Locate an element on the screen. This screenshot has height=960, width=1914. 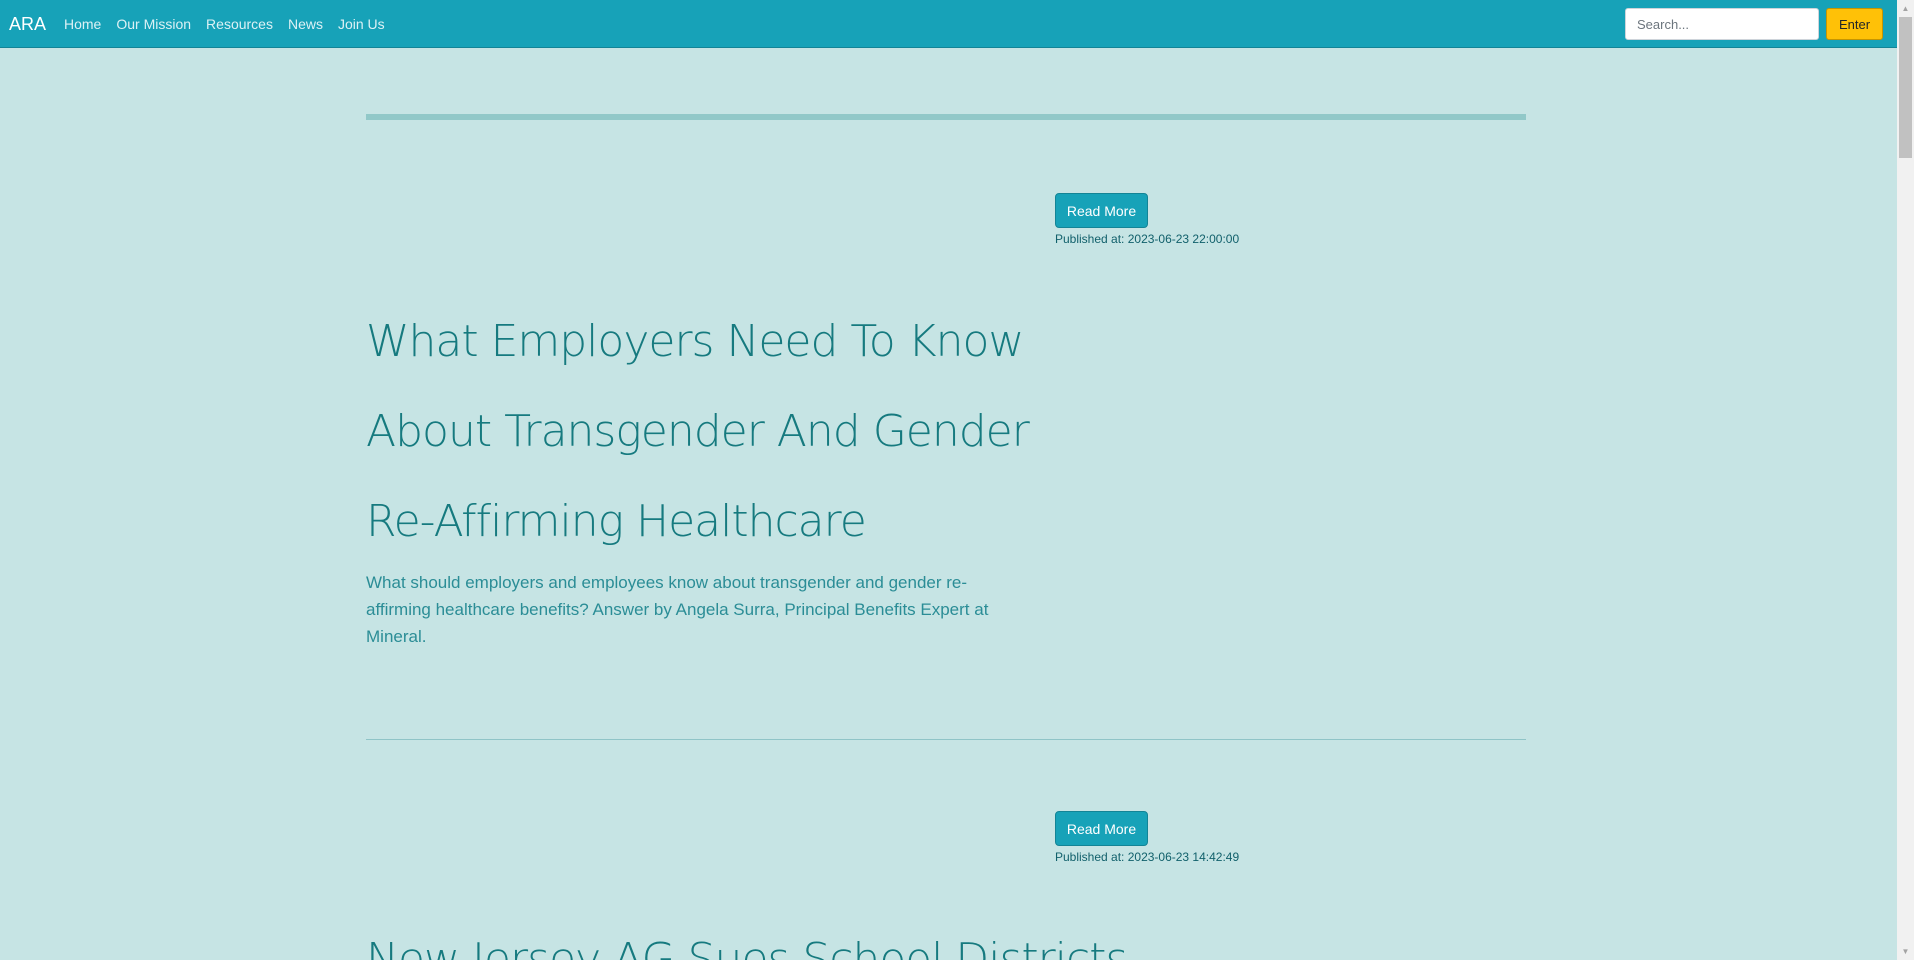
nav-link-join-us: Join Us is located at coordinates (361, 24).